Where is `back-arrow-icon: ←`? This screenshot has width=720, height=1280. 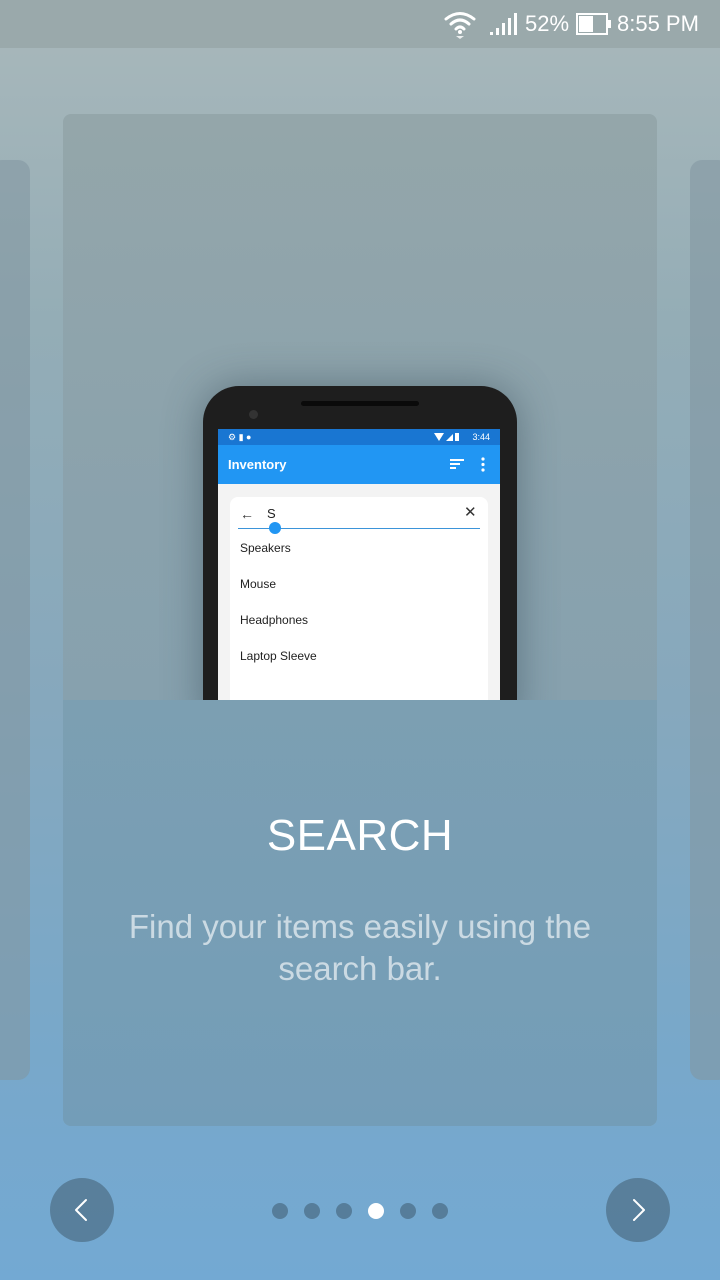
back-arrow-icon: ← is located at coordinates (247, 514).